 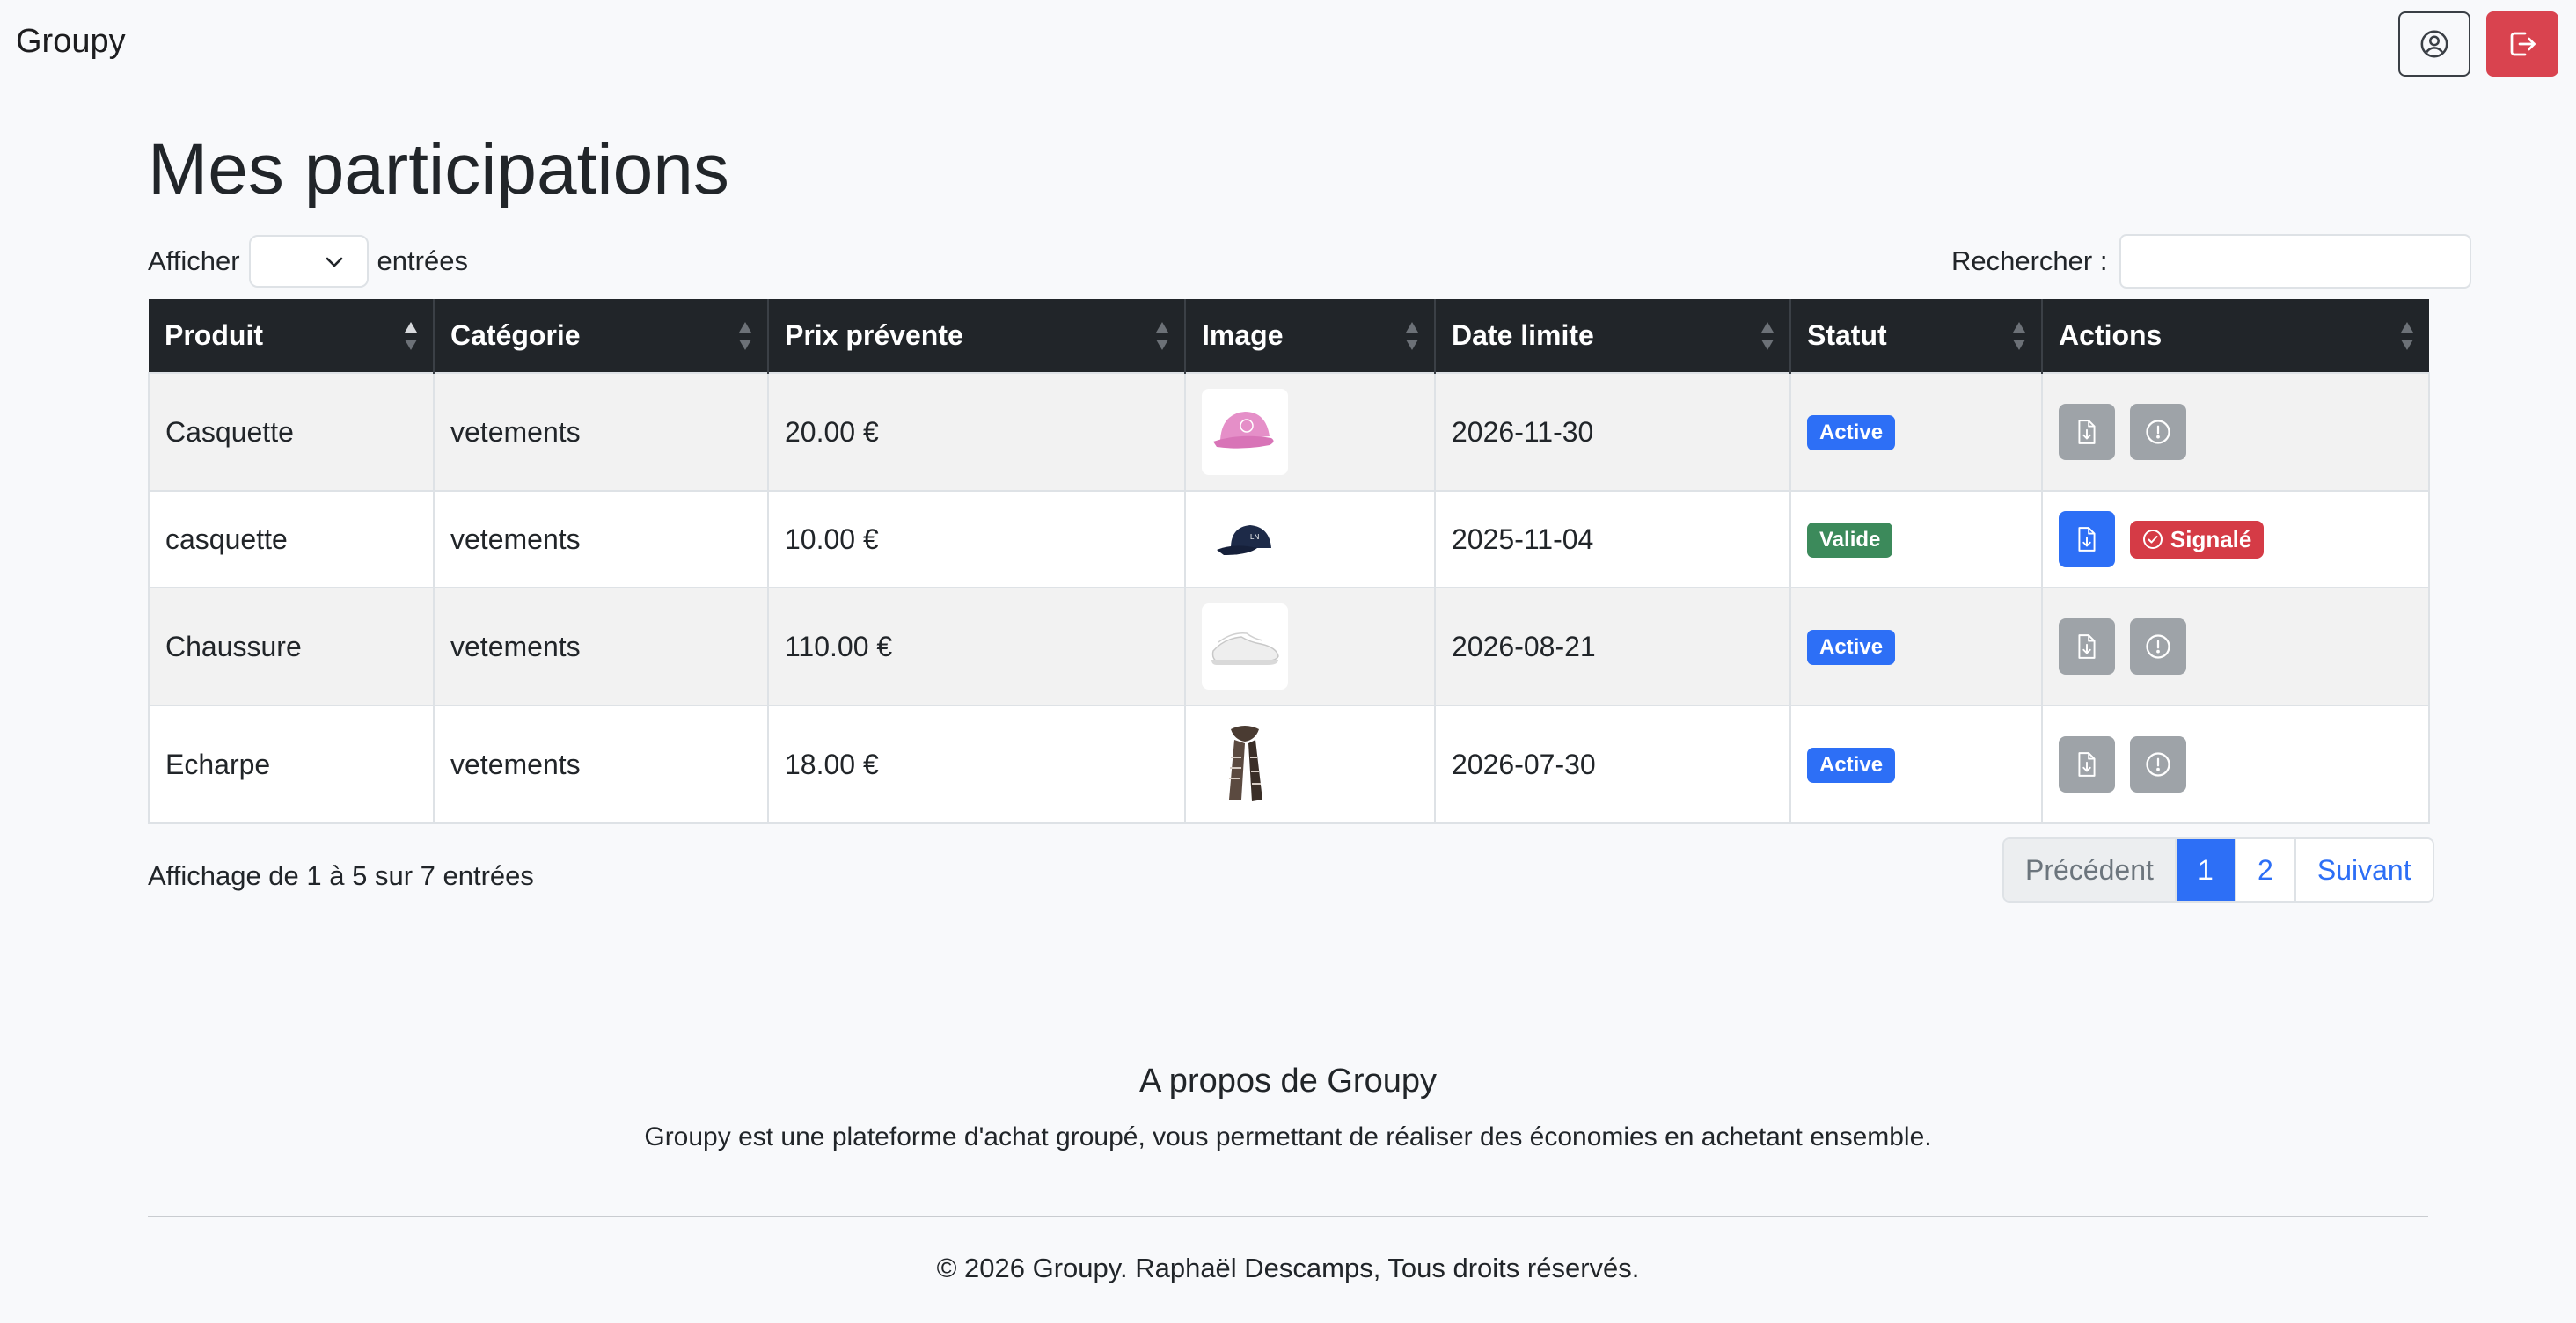 What do you see at coordinates (976, 432) in the screenshot?
I see `cell-prix: 20.00 €` at bounding box center [976, 432].